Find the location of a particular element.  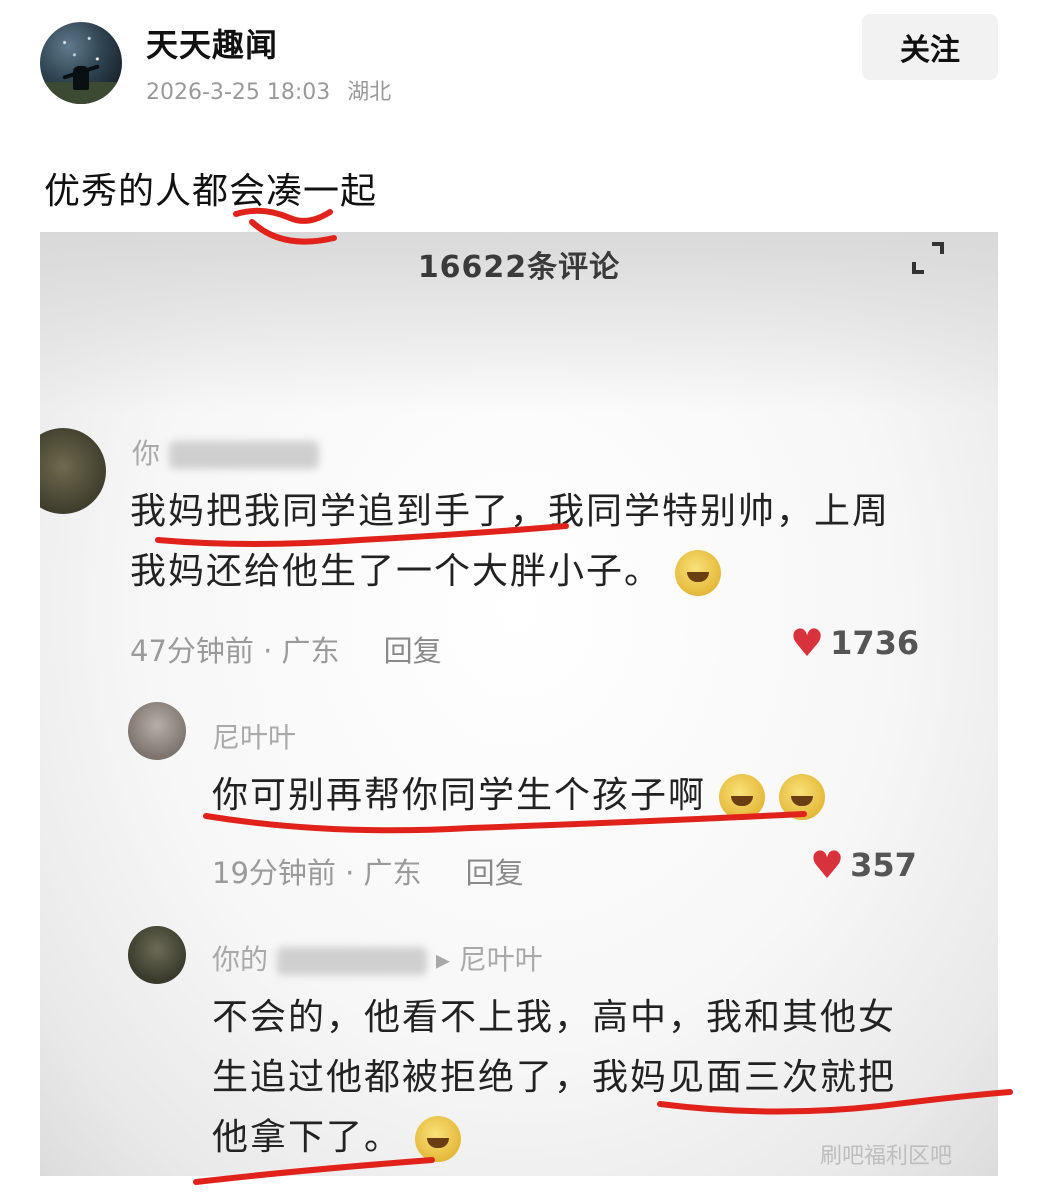

comment-time: 47分钟前 · 广东 is located at coordinates (235, 651).